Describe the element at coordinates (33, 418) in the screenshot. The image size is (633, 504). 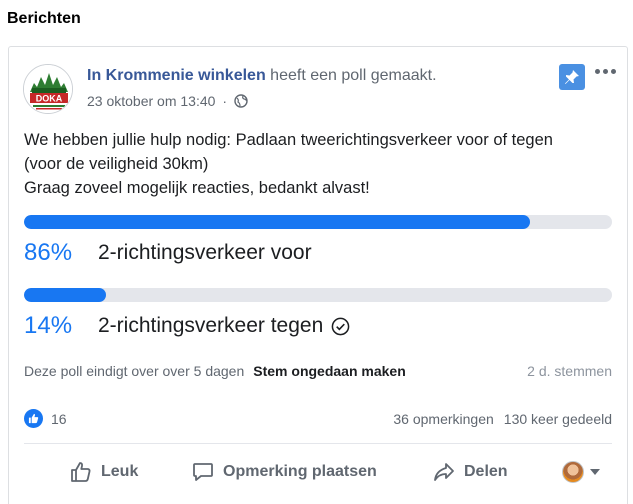
I see `like-reaction-icon` at that location.